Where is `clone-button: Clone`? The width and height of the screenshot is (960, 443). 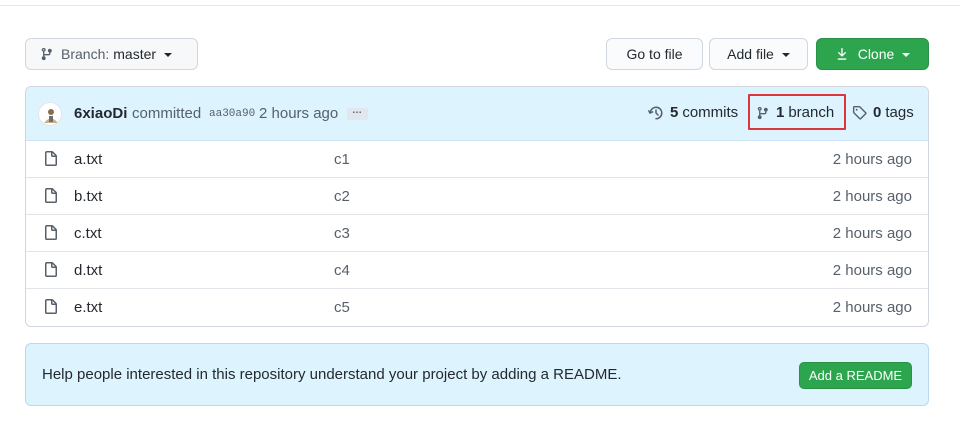
clone-button: Clone is located at coordinates (872, 54).